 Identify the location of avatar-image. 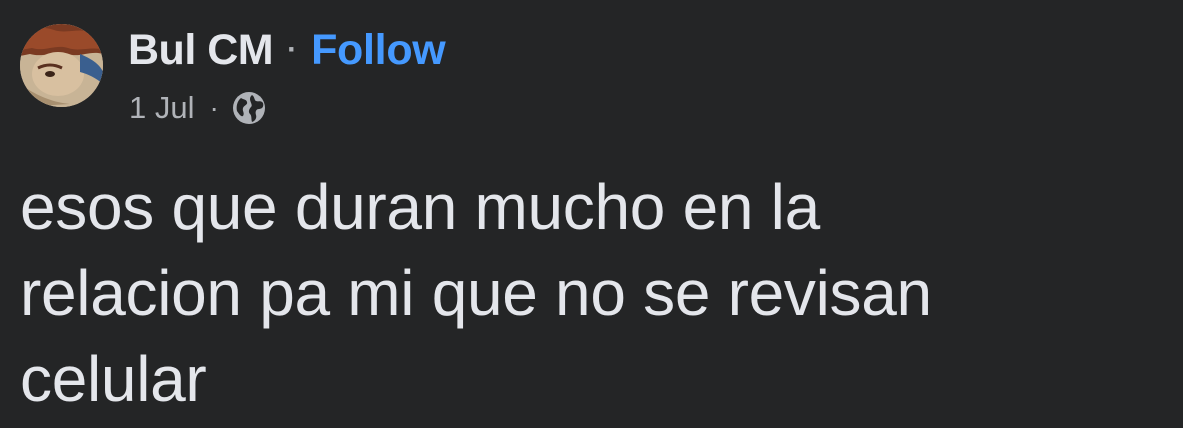
(61, 65).